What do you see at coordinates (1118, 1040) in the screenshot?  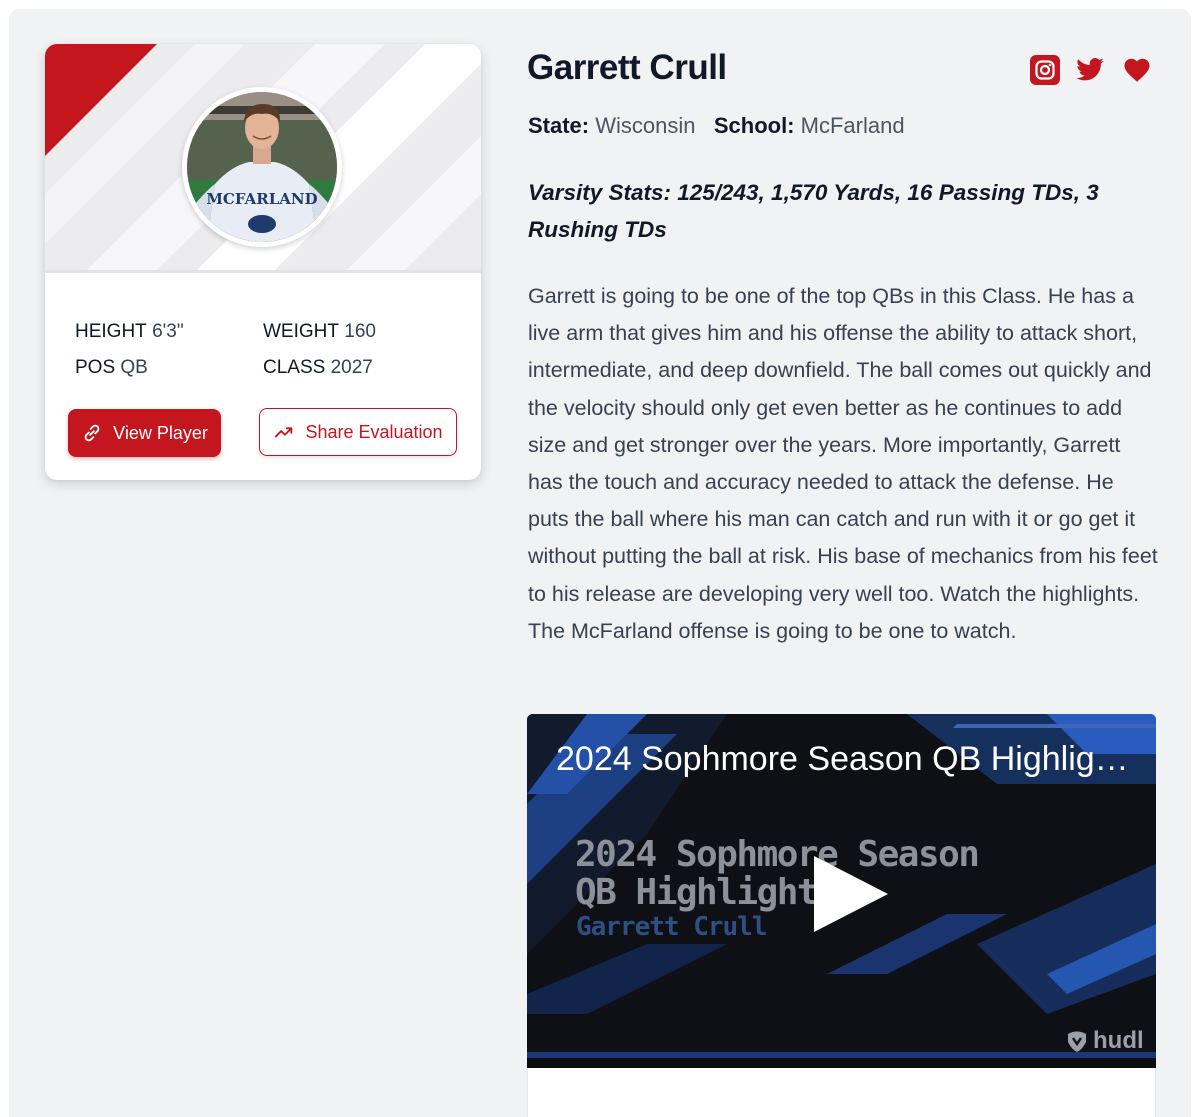 I see `hudl-wordmark: hudl` at bounding box center [1118, 1040].